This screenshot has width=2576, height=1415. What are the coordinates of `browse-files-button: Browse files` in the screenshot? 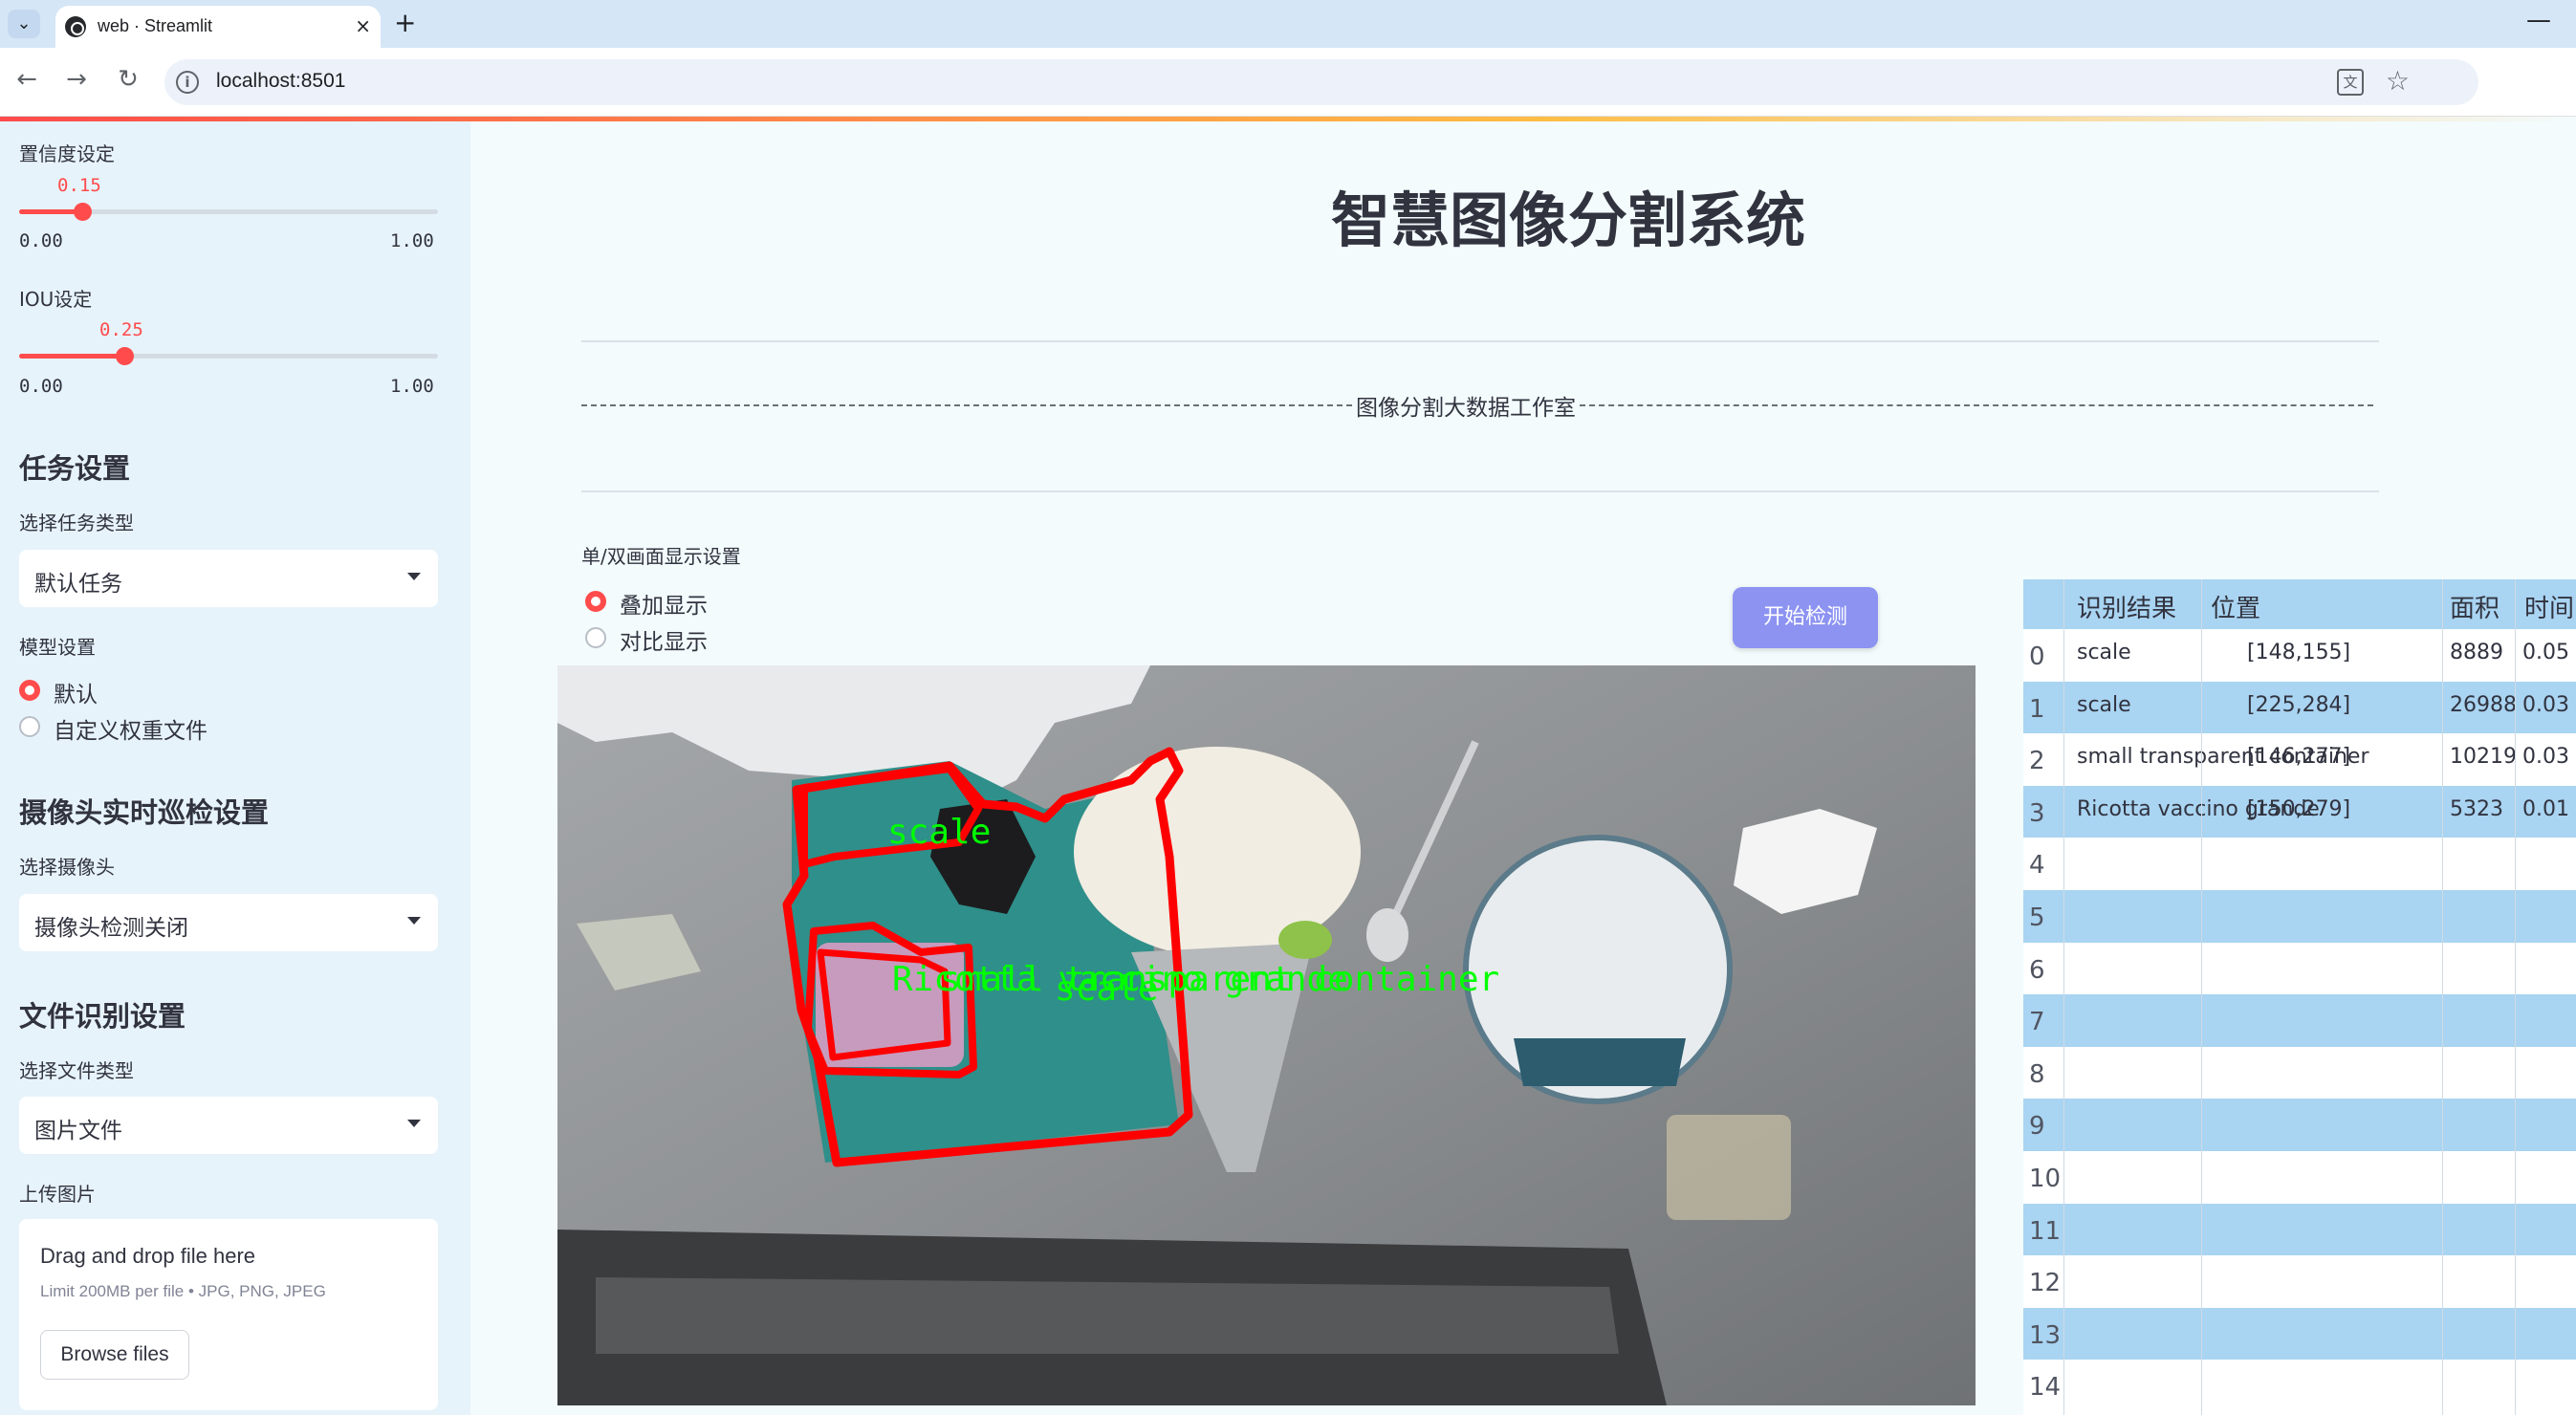 It's located at (114, 1355).